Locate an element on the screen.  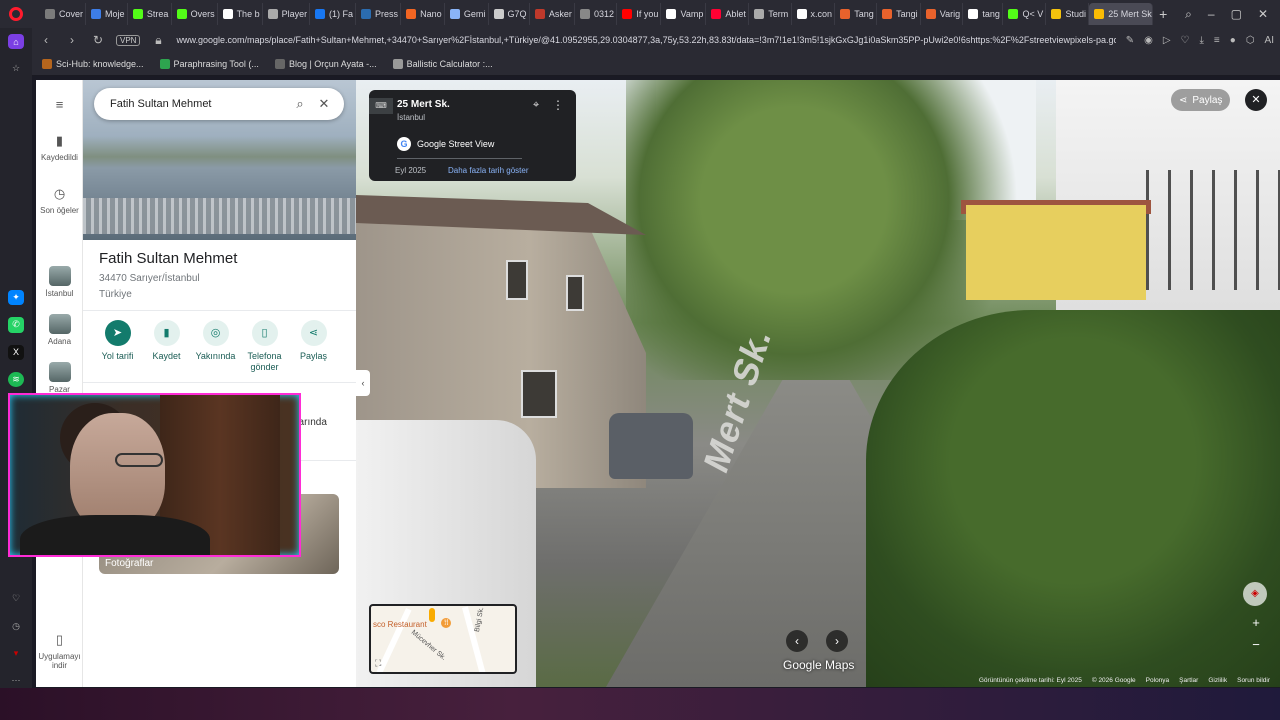
reload-button: ↻ is located at coordinates (98, 40).